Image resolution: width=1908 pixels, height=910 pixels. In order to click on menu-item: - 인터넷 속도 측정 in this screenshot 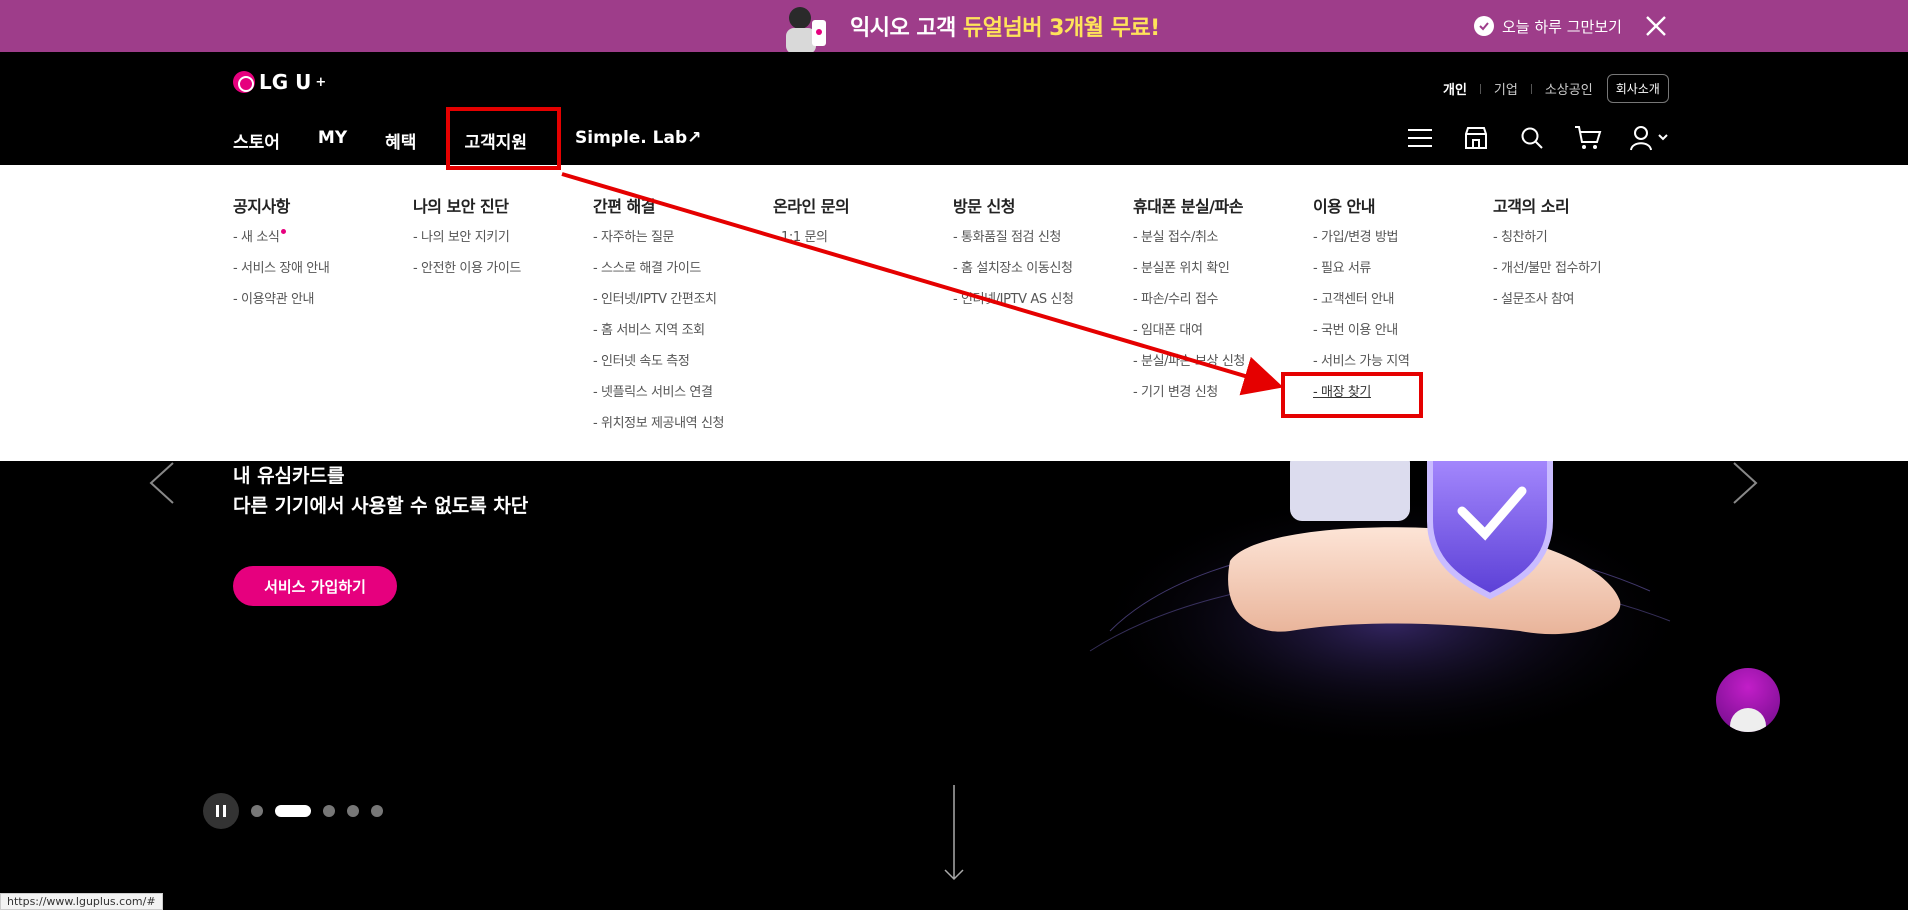, I will do `click(678, 366)`.